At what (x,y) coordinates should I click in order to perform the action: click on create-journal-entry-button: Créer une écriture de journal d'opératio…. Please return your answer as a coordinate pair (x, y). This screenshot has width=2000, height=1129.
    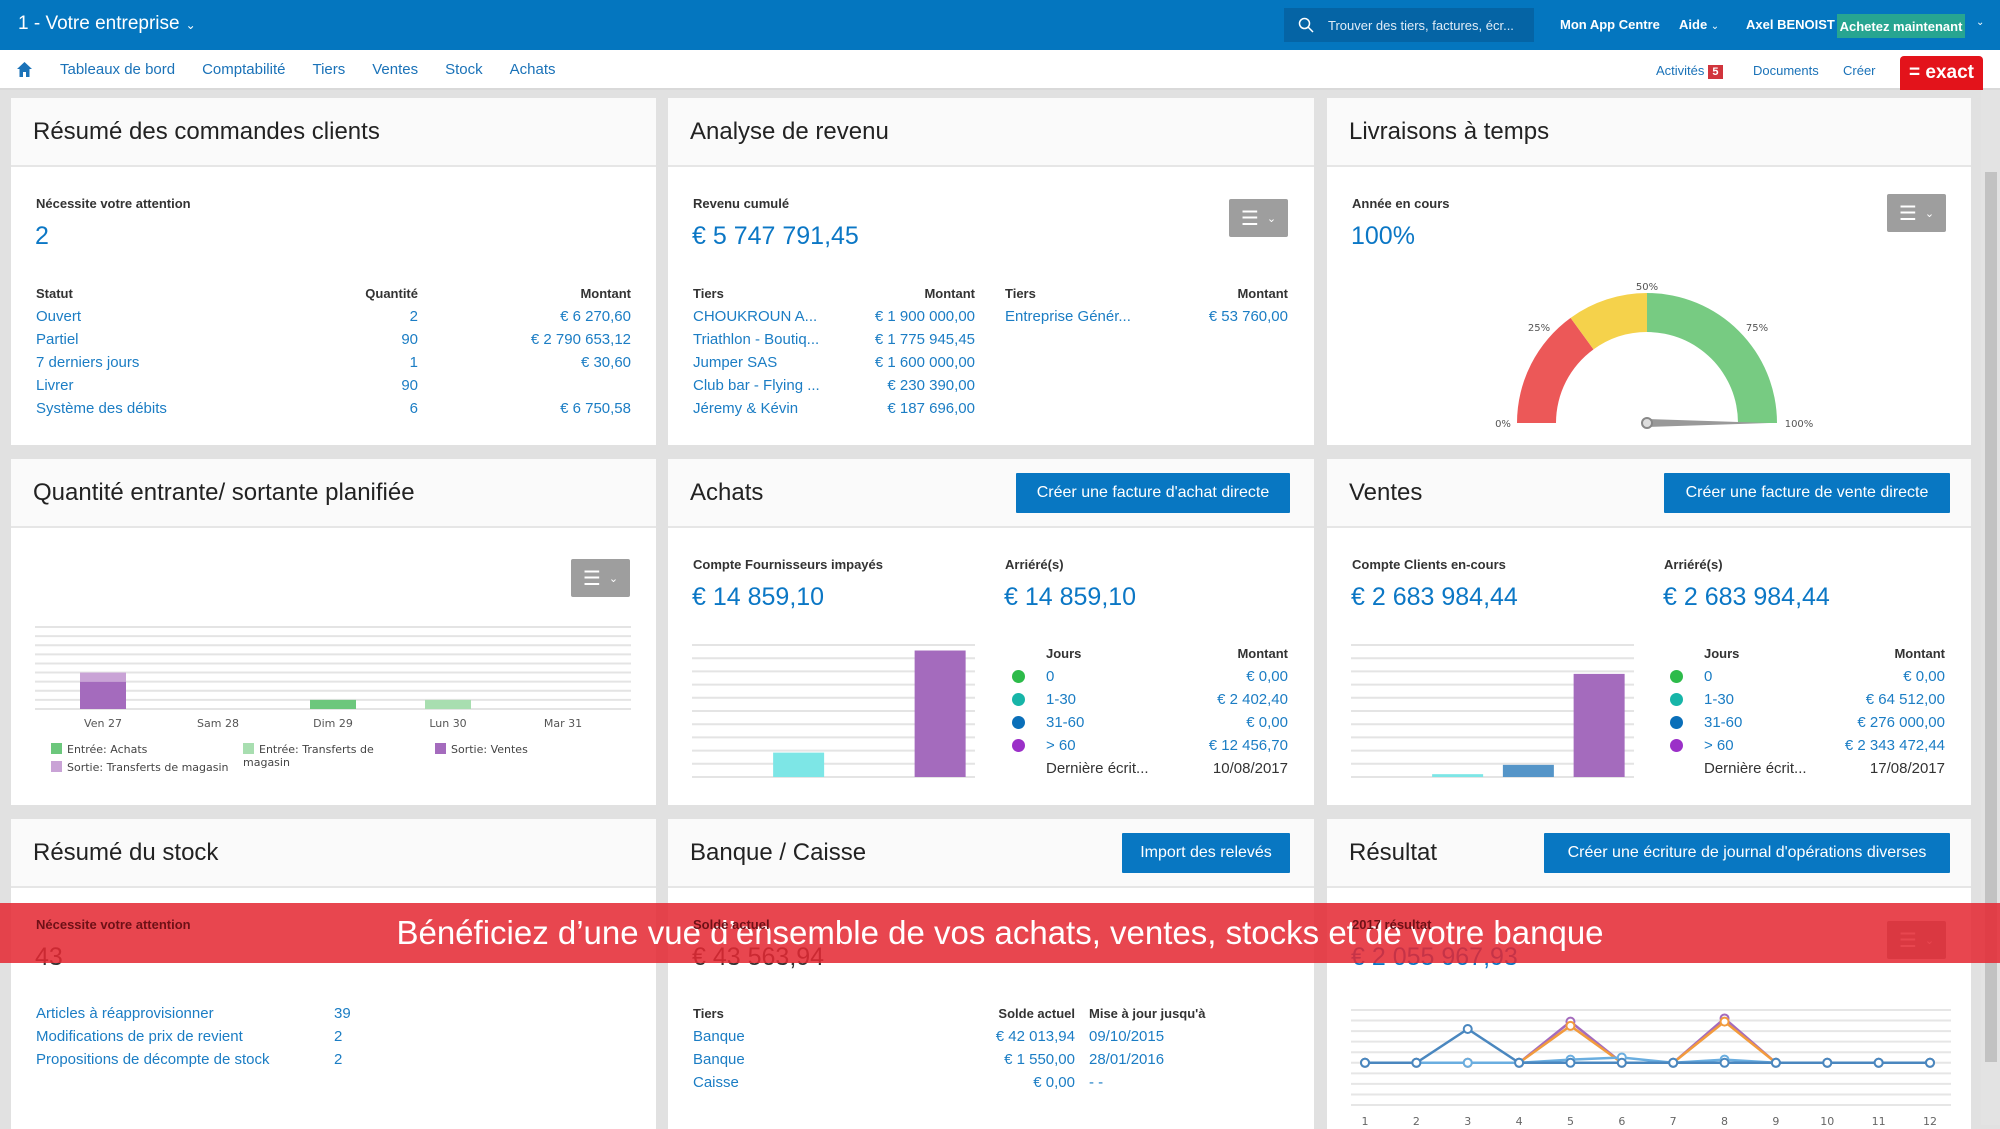
    Looking at the image, I should click on (1747, 853).